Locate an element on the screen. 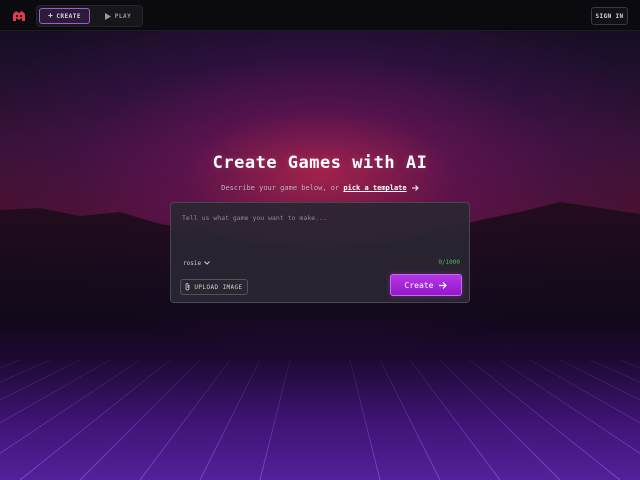 The image size is (640, 480). play-icon is located at coordinates (107, 16).